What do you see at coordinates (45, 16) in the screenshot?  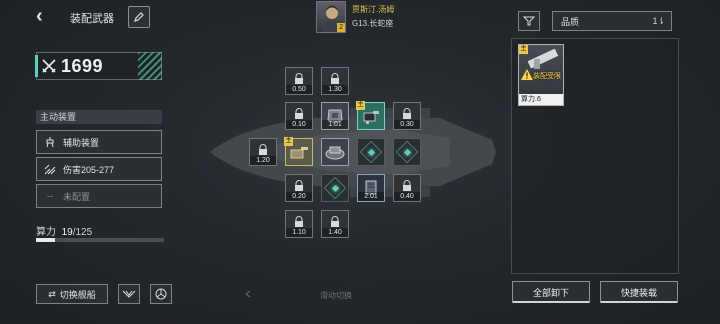 I see `back-button: ‹` at bounding box center [45, 16].